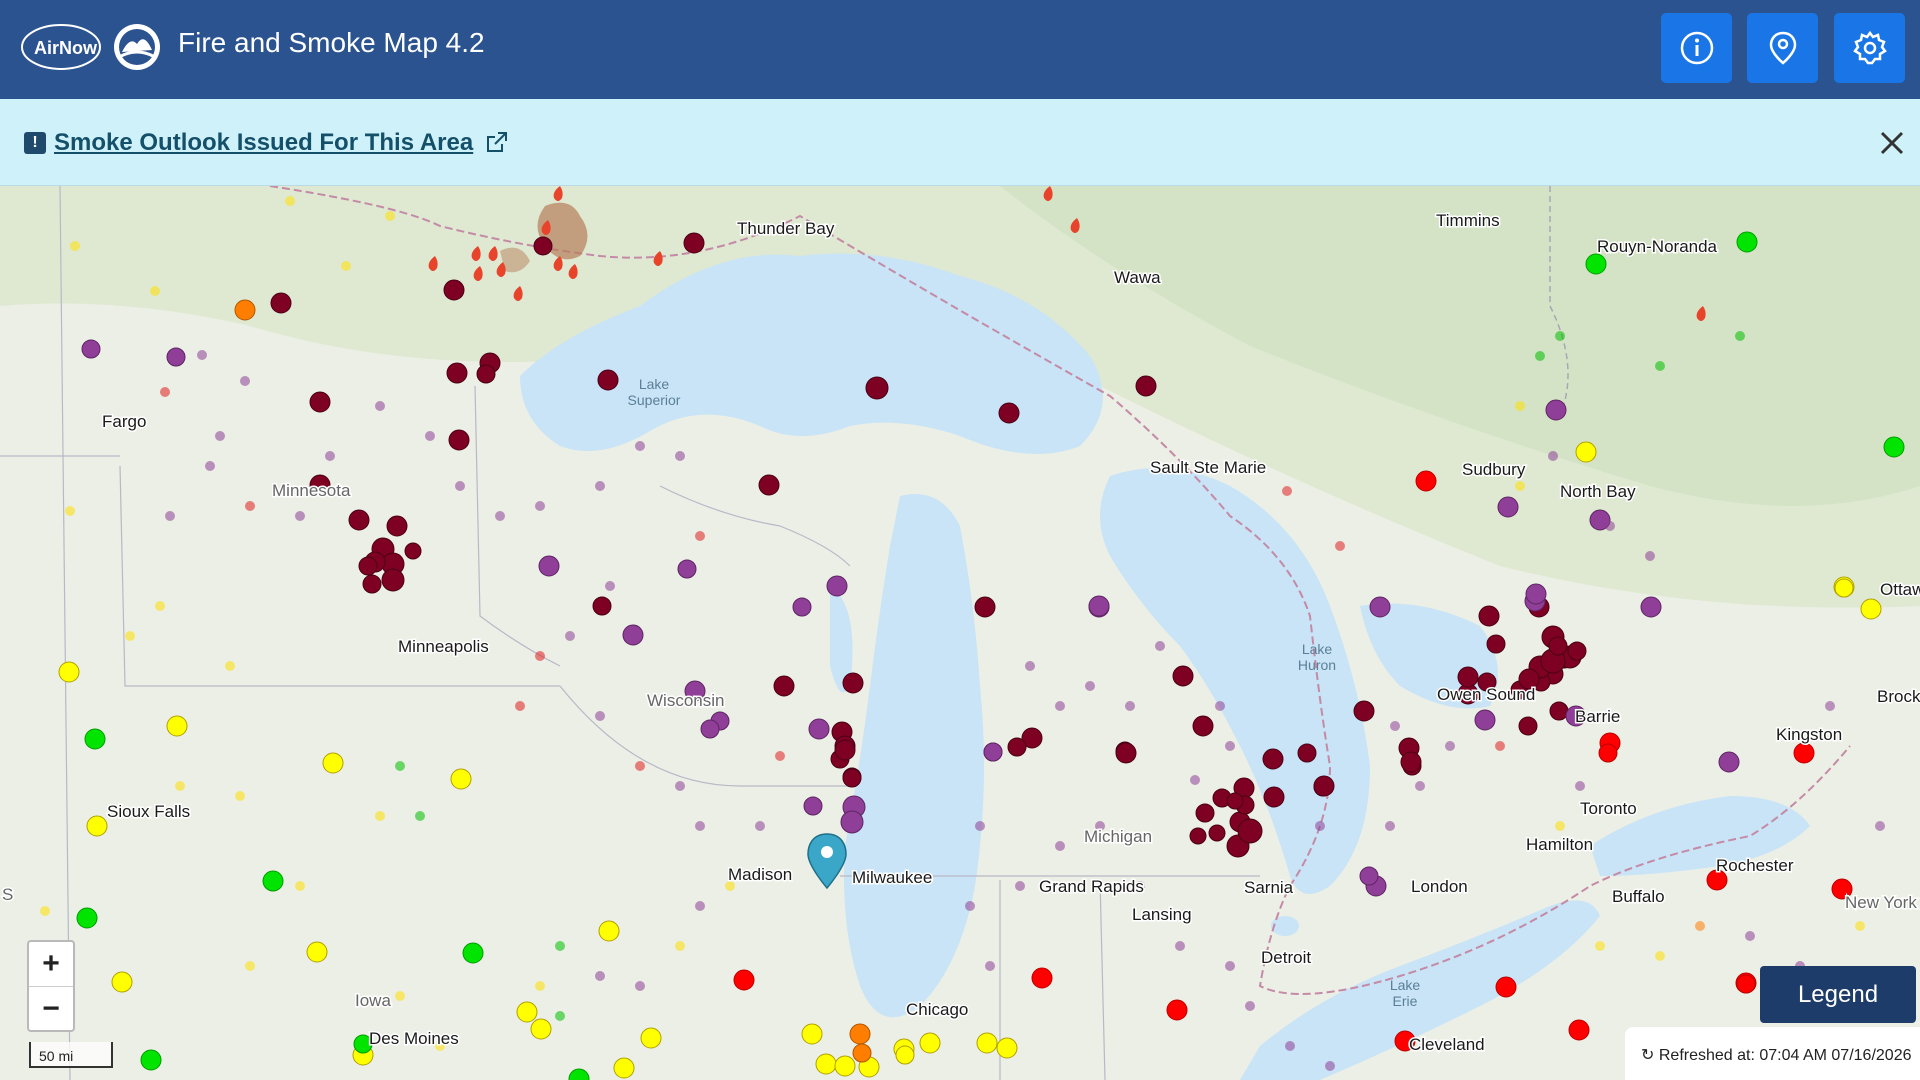 The height and width of the screenshot is (1080, 1920). Describe the element at coordinates (1772, 1053) in the screenshot. I see `refresh-status: ↻ Refreshed at: 07:04 AM 07/16/2026` at that location.